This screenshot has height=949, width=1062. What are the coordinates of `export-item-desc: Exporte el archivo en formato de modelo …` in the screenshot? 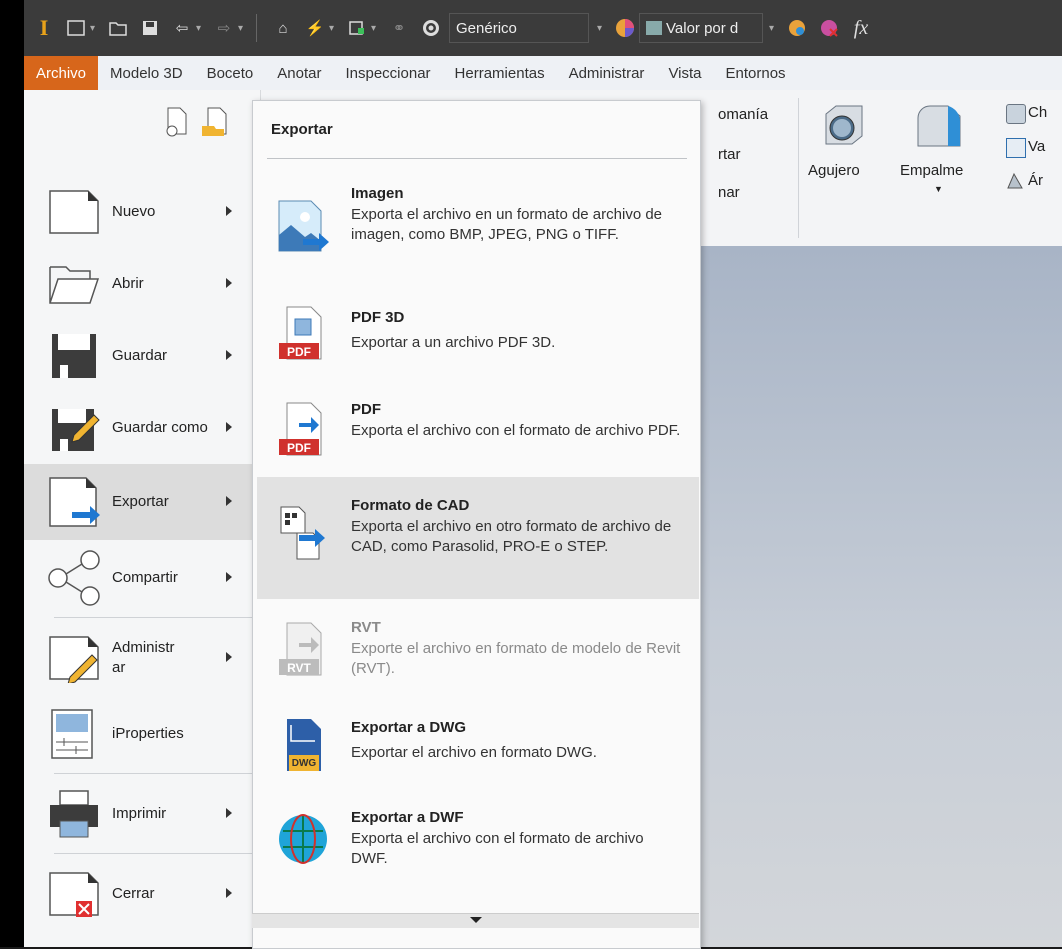 It's located at (516, 658).